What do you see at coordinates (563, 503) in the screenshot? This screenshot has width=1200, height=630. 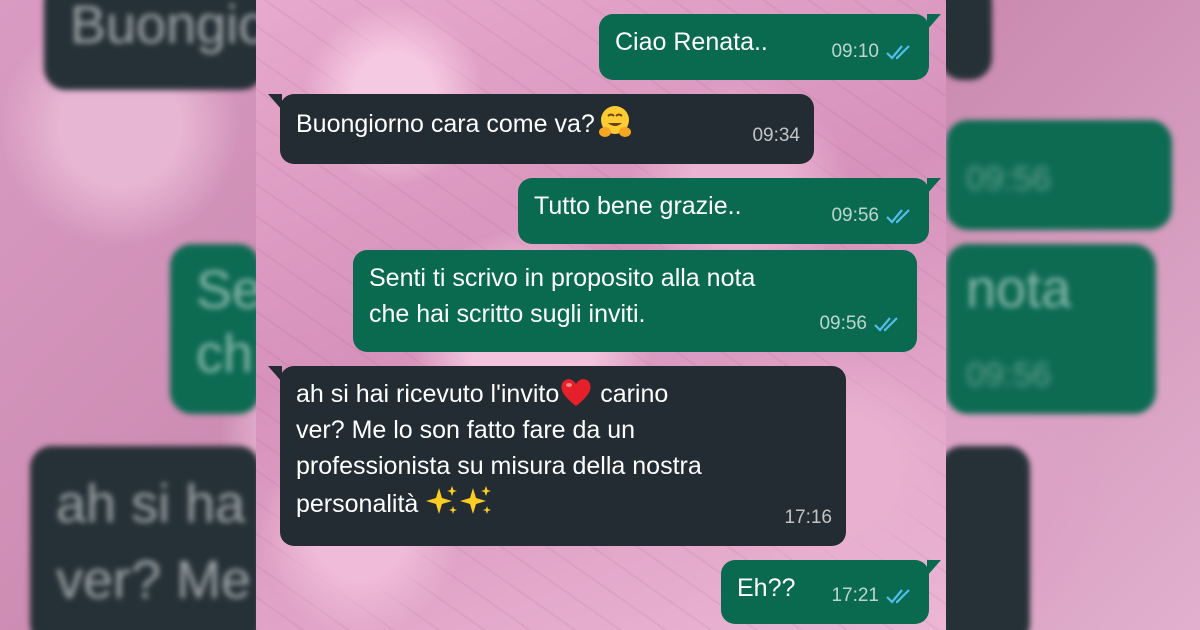 I see `message-text-line: personalità` at bounding box center [563, 503].